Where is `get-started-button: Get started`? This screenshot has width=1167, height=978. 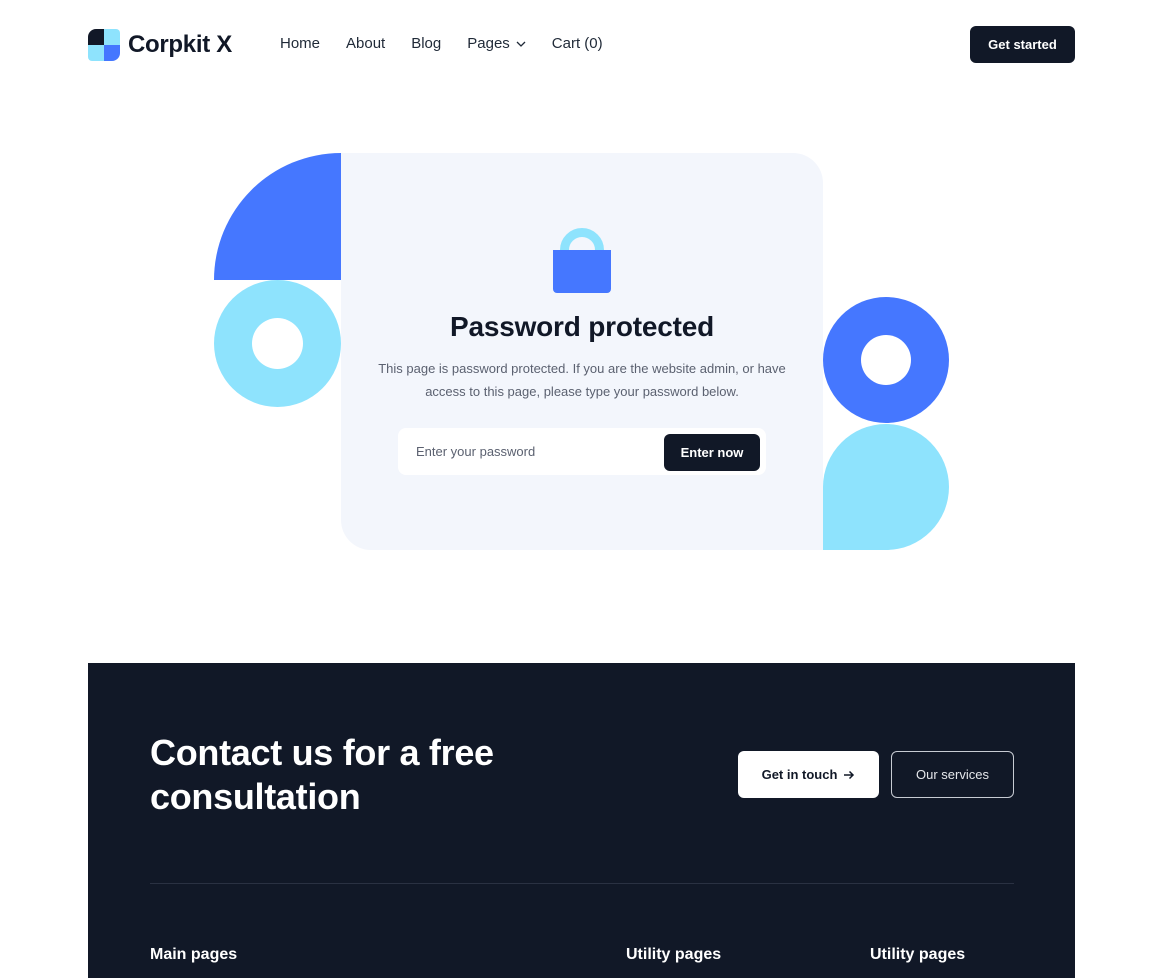
get-started-button: Get started is located at coordinates (1022, 44).